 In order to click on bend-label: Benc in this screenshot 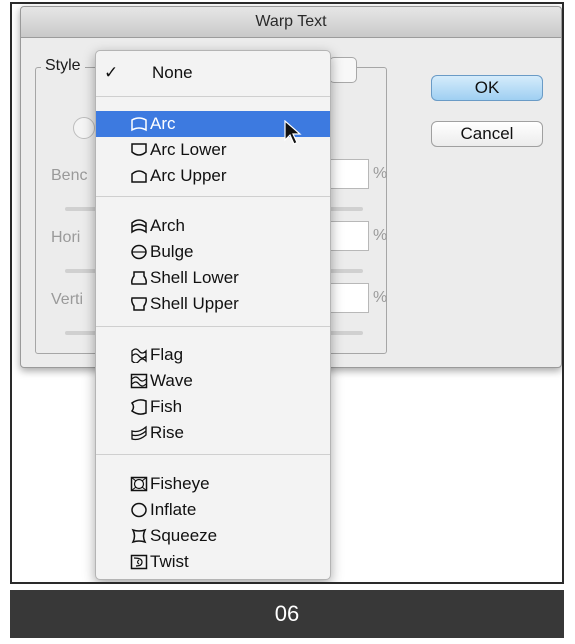, I will do `click(69, 175)`.